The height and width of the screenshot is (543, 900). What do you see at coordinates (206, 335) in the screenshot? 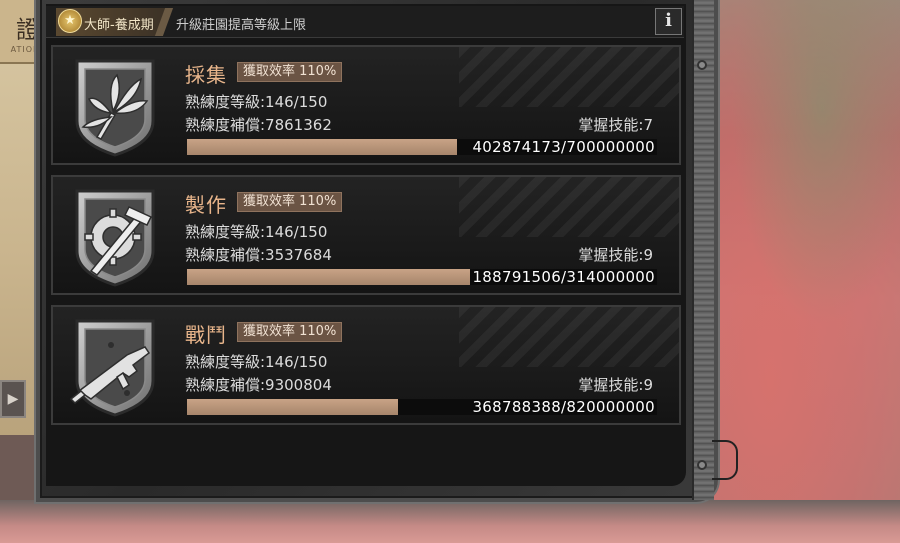
I see `skill-title: 戰鬥` at bounding box center [206, 335].